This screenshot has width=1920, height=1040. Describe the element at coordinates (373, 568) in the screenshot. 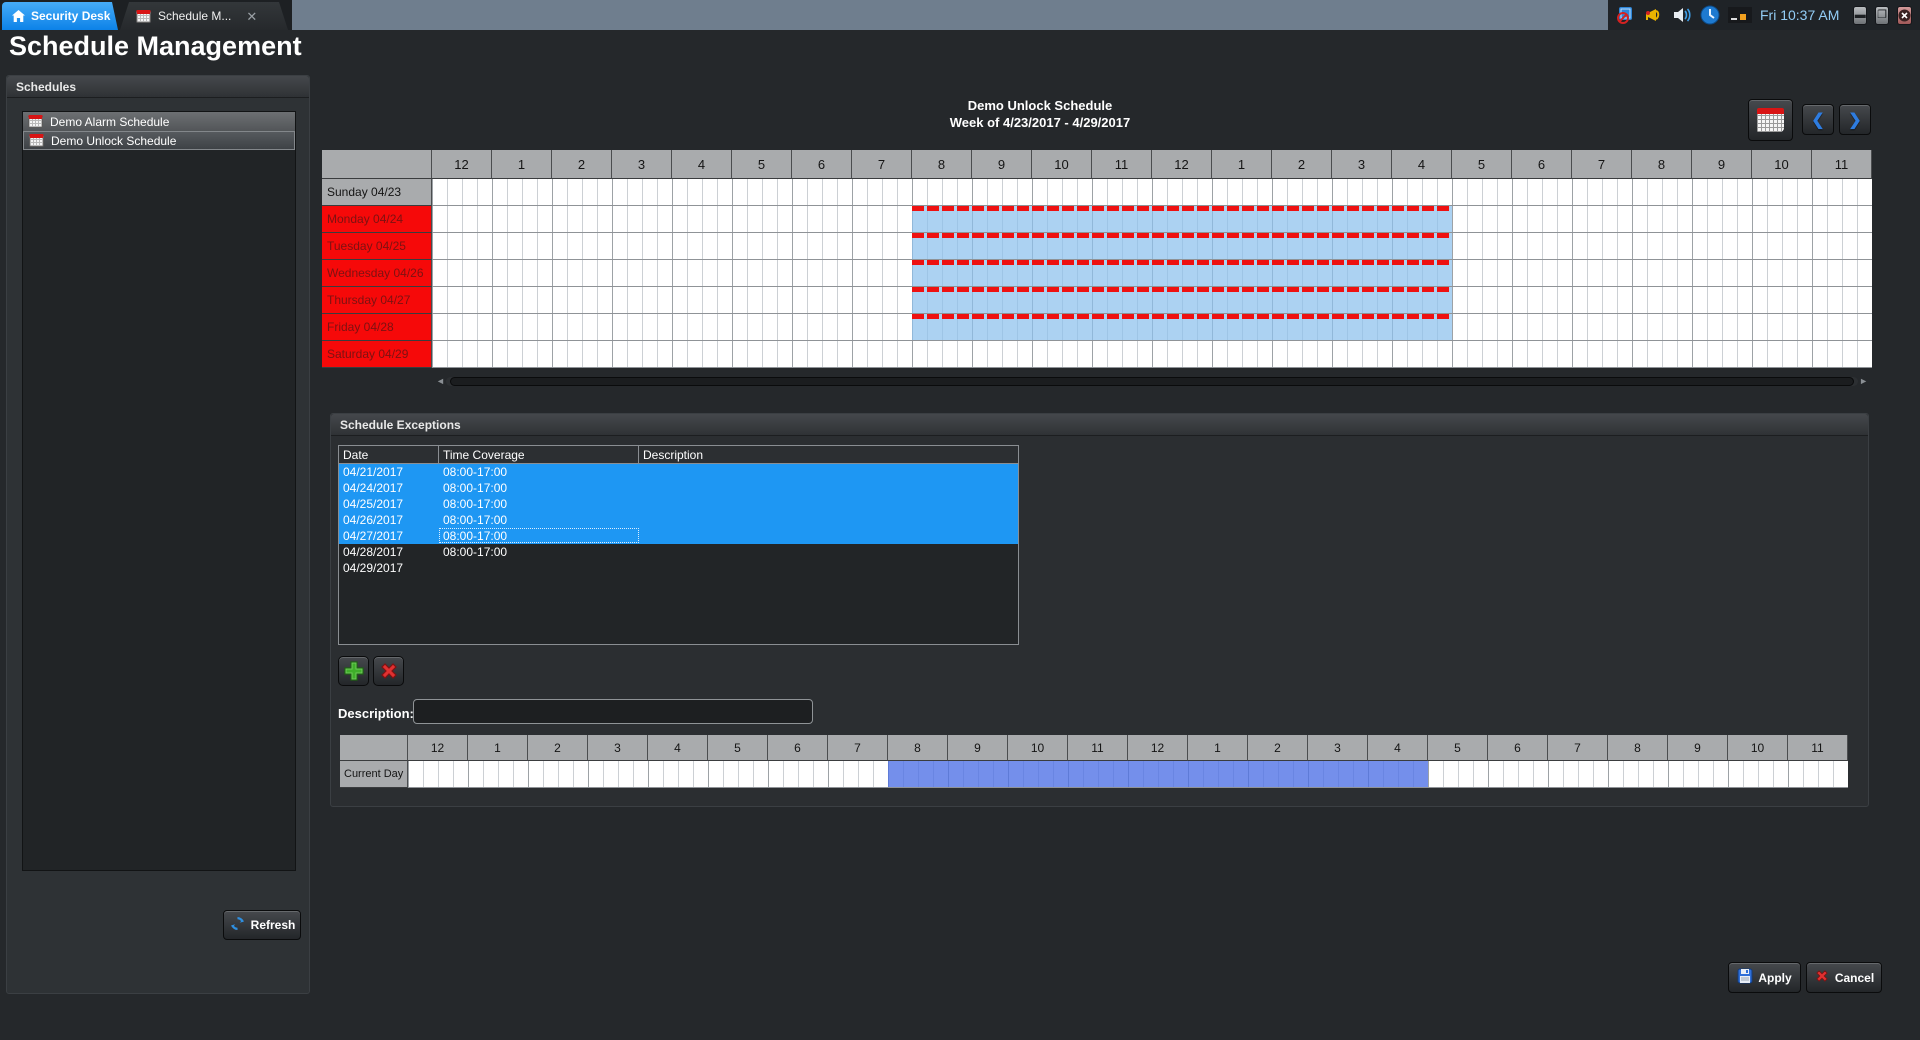

I see `exception-date: 04/29/2017` at that location.